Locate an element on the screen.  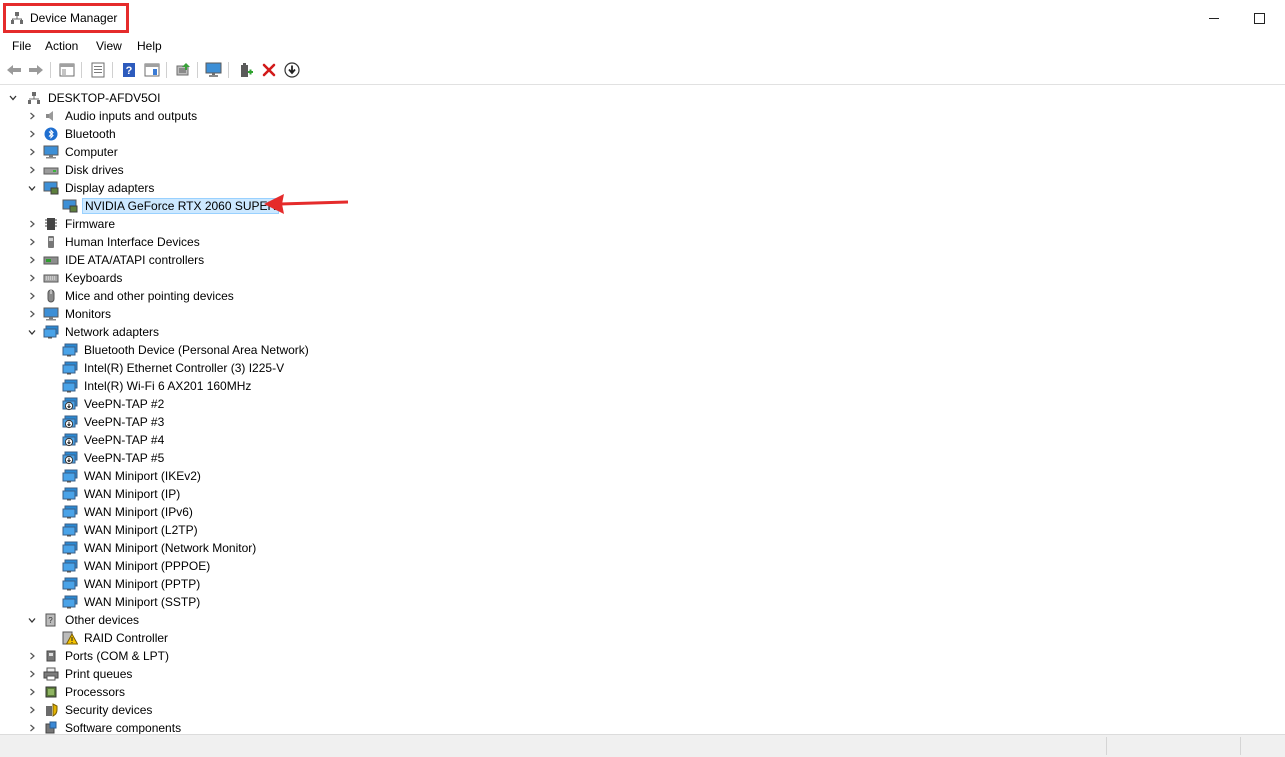
download-circle-icon is located at coordinates (292, 70).